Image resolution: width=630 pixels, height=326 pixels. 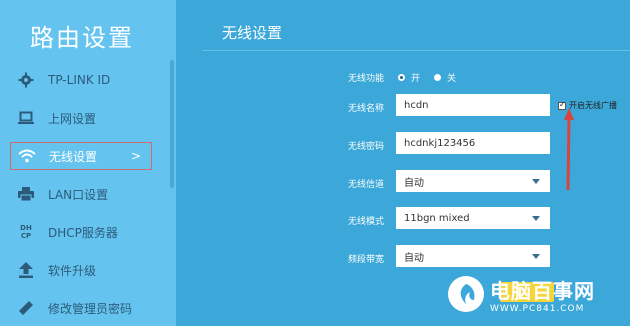 I want to click on sidebar-item-tplink-id: TP-LINK ID, so click(x=81, y=80).